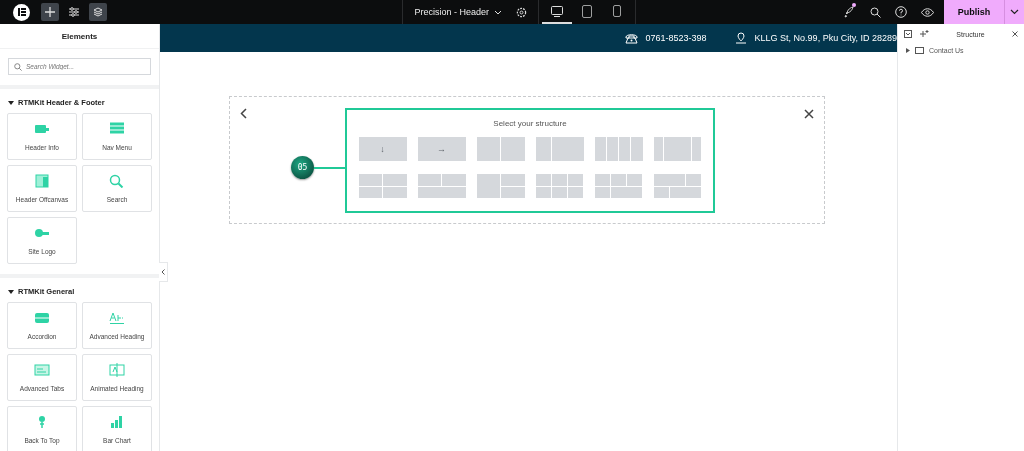  I want to click on sliders-icon, so click(74, 12).